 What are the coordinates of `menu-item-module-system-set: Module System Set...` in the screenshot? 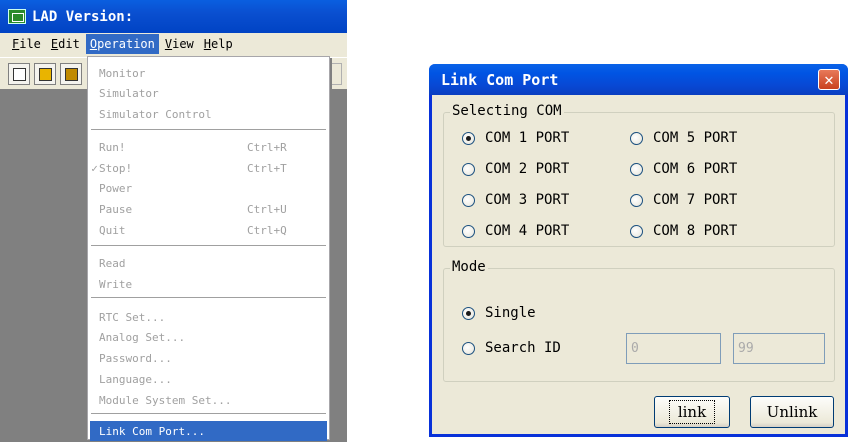 It's located at (208, 400).